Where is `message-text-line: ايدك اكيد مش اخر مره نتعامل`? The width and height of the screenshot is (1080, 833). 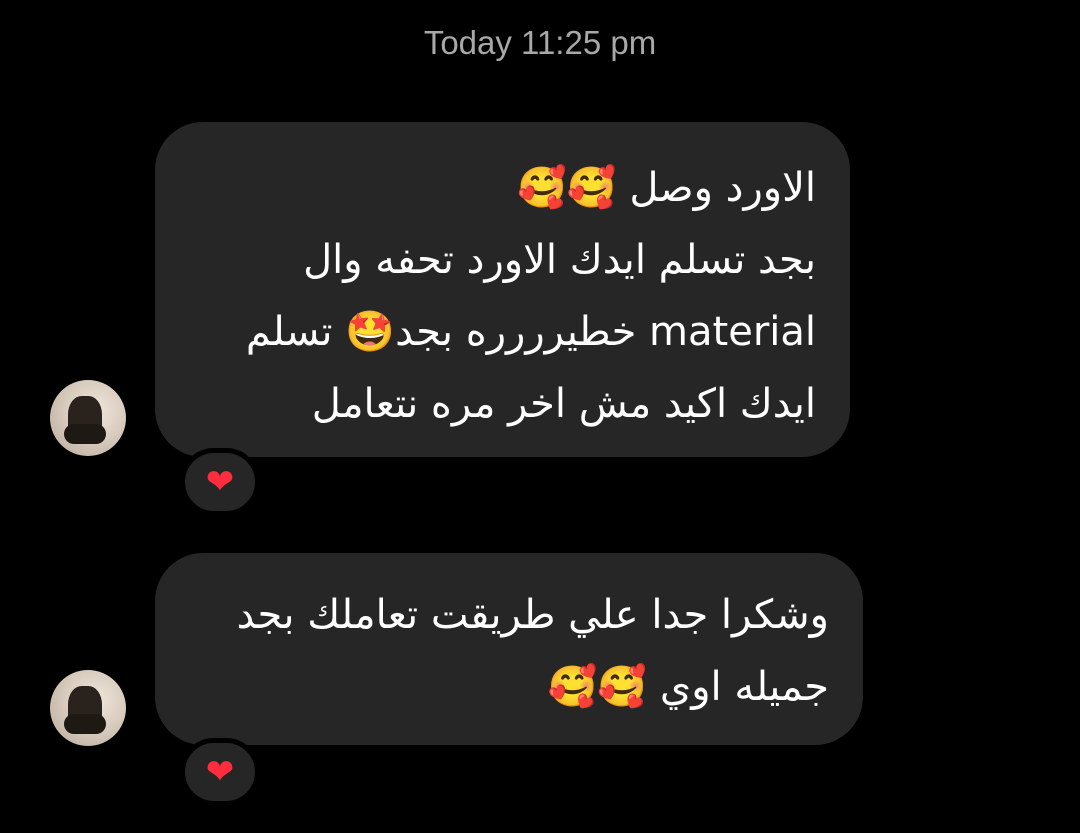
message-text-line: ايدك اكيد مش اخر مره نتعامل is located at coordinates (563, 404).